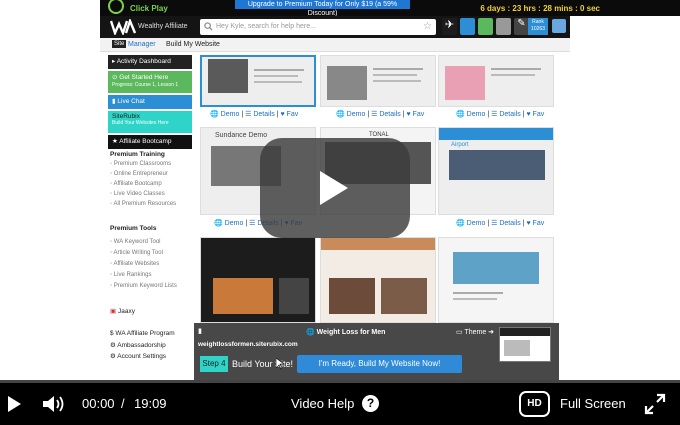 The width and height of the screenshot is (680, 425). What do you see at coordinates (138, 356) in the screenshot?
I see `sidebar-link-account: ⚙ Account Settings` at bounding box center [138, 356].